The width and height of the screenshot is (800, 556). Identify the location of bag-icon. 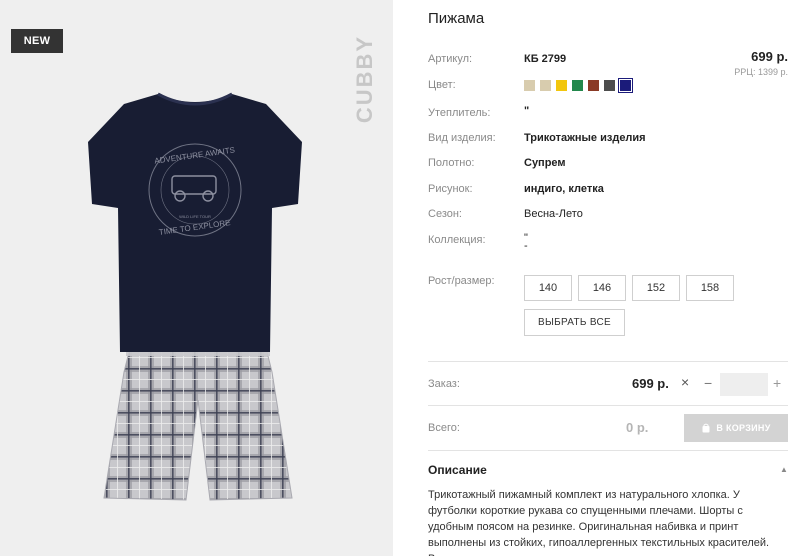
(706, 428).